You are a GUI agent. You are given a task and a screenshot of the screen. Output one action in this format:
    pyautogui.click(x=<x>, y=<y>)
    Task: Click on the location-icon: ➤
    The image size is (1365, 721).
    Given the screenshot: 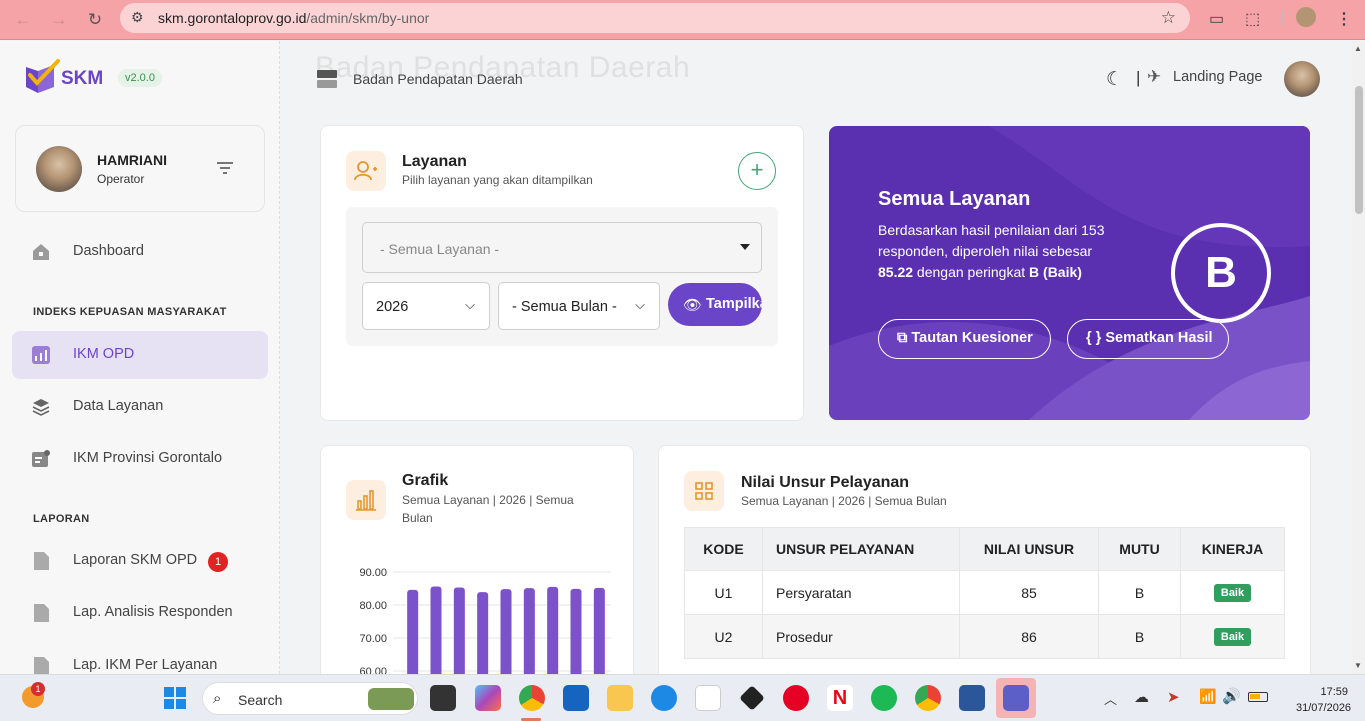 What is the action you would take?
    pyautogui.click(x=1173, y=697)
    